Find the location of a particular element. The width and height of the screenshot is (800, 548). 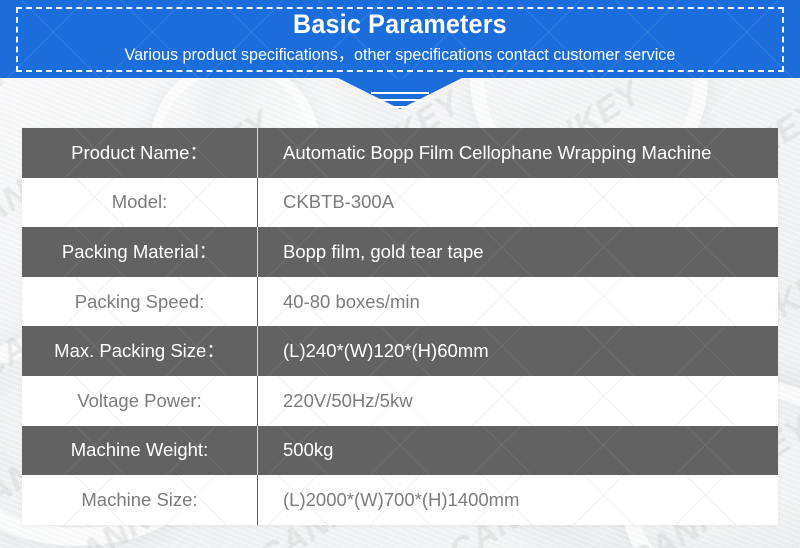

spec-label: Model: is located at coordinates (139, 202).